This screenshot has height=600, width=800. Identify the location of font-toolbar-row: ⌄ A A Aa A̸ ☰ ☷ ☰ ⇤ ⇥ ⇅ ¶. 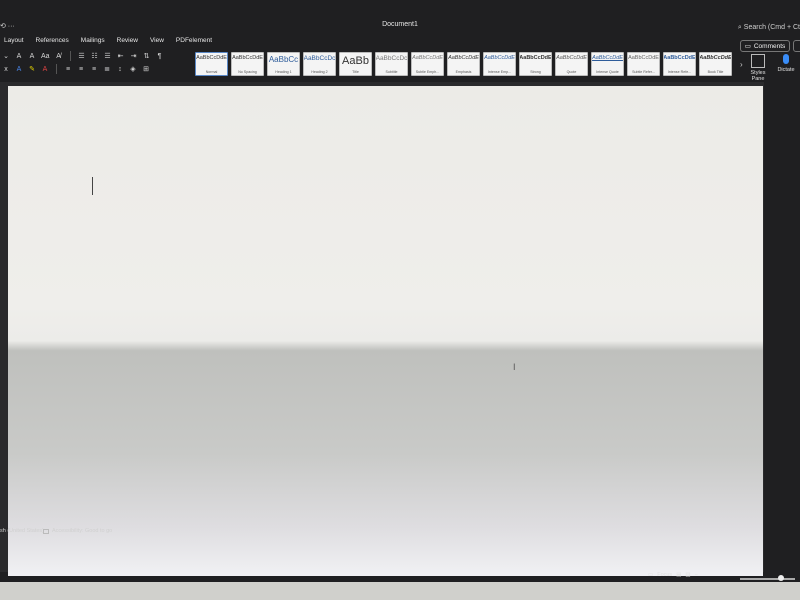
(83, 56).